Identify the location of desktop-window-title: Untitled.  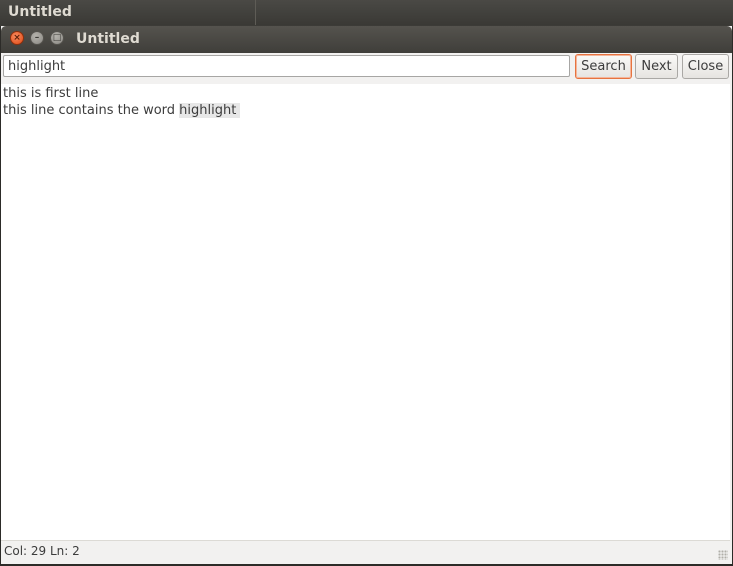
(40, 12).